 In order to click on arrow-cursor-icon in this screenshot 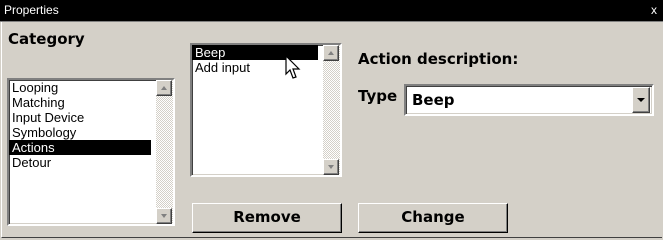, I will do `click(293, 67)`.